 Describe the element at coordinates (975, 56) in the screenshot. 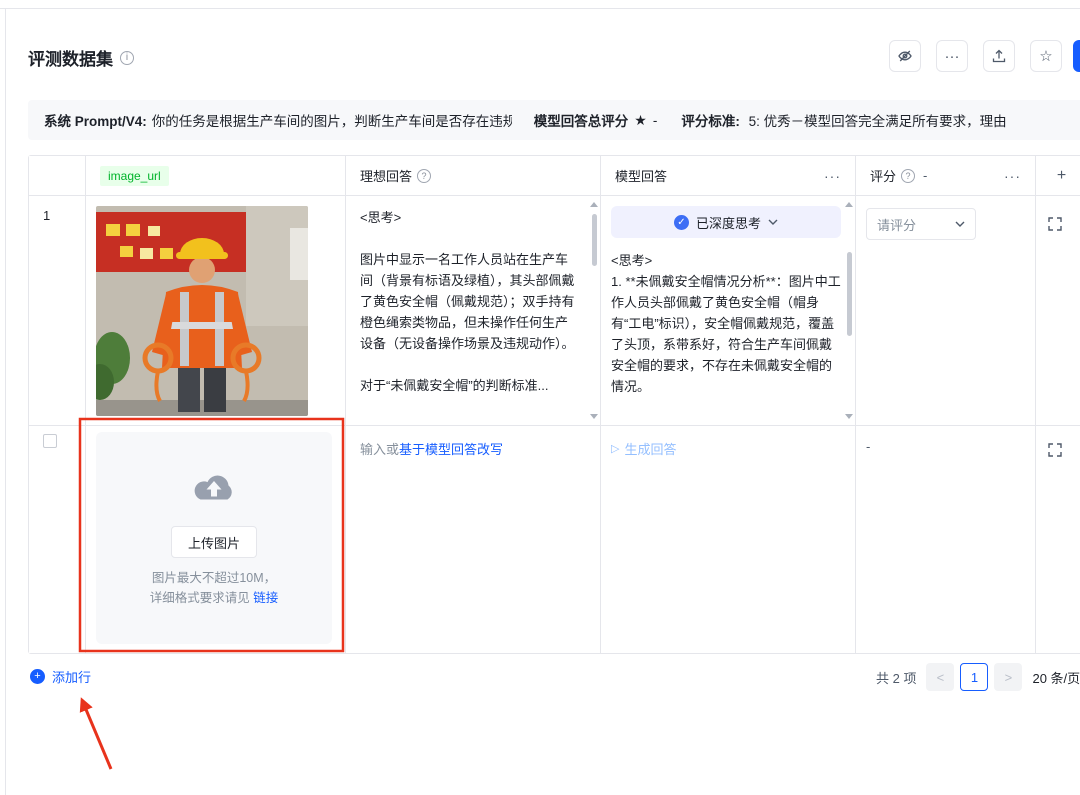

I see `toolbar: ··· ☆` at that location.